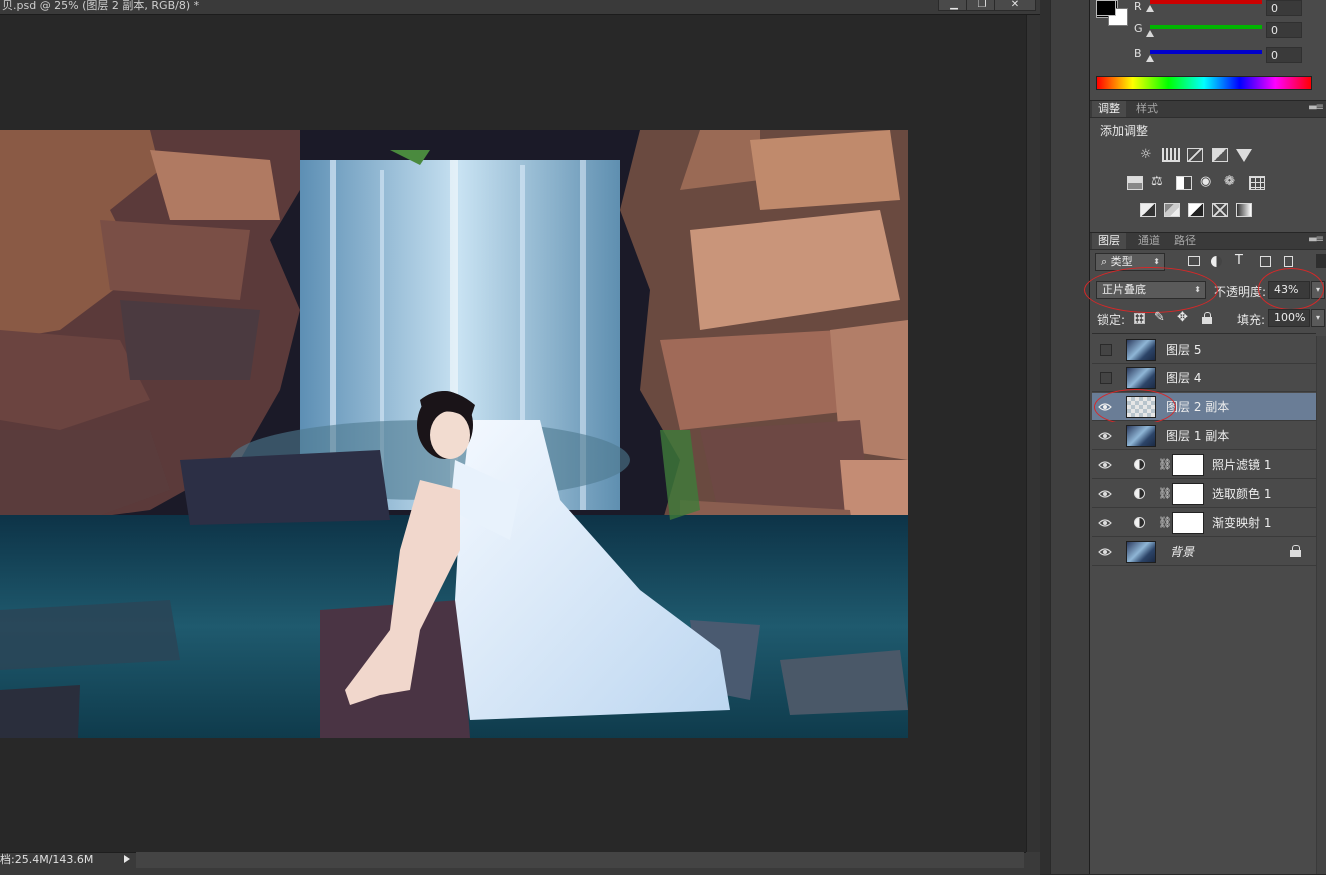  What do you see at coordinates (101, 6) in the screenshot?
I see `document-title: 贝.psd @ 25% (图层 2 副本, RGB/8) *` at bounding box center [101, 6].